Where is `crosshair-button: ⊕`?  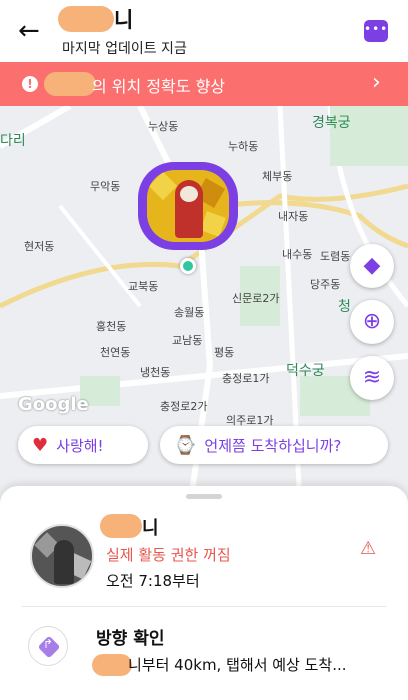
crosshair-button: ⊕ is located at coordinates (372, 322).